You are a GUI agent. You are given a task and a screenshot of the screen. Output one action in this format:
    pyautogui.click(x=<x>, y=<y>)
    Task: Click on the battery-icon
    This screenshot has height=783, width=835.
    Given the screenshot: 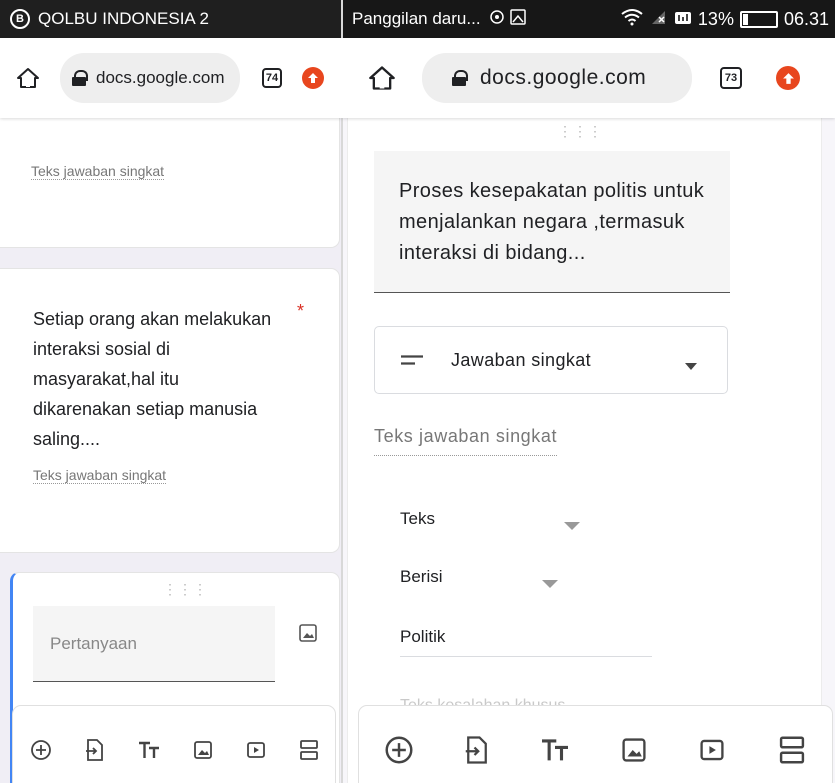 What is the action you would take?
    pyautogui.click(x=758, y=19)
    